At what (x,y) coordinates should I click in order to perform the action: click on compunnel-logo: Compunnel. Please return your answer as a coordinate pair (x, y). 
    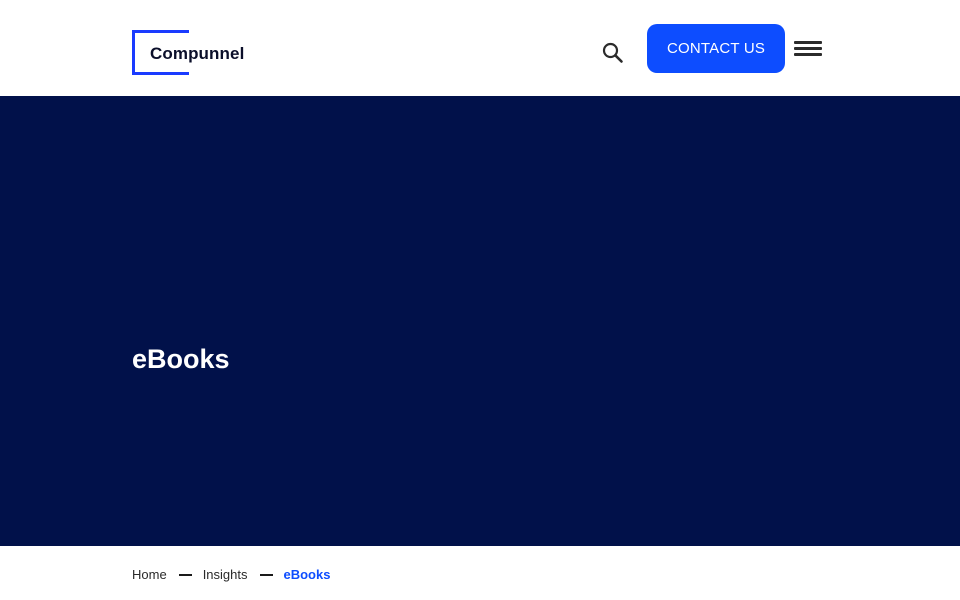
    Looking at the image, I should click on (192, 53).